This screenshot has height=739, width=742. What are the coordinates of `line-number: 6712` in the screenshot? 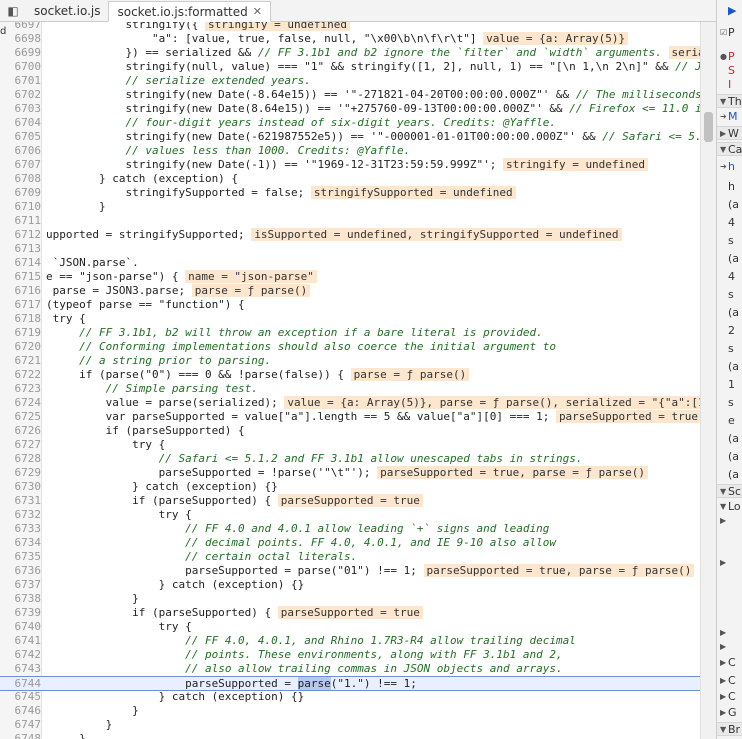 It's located at (21, 235).